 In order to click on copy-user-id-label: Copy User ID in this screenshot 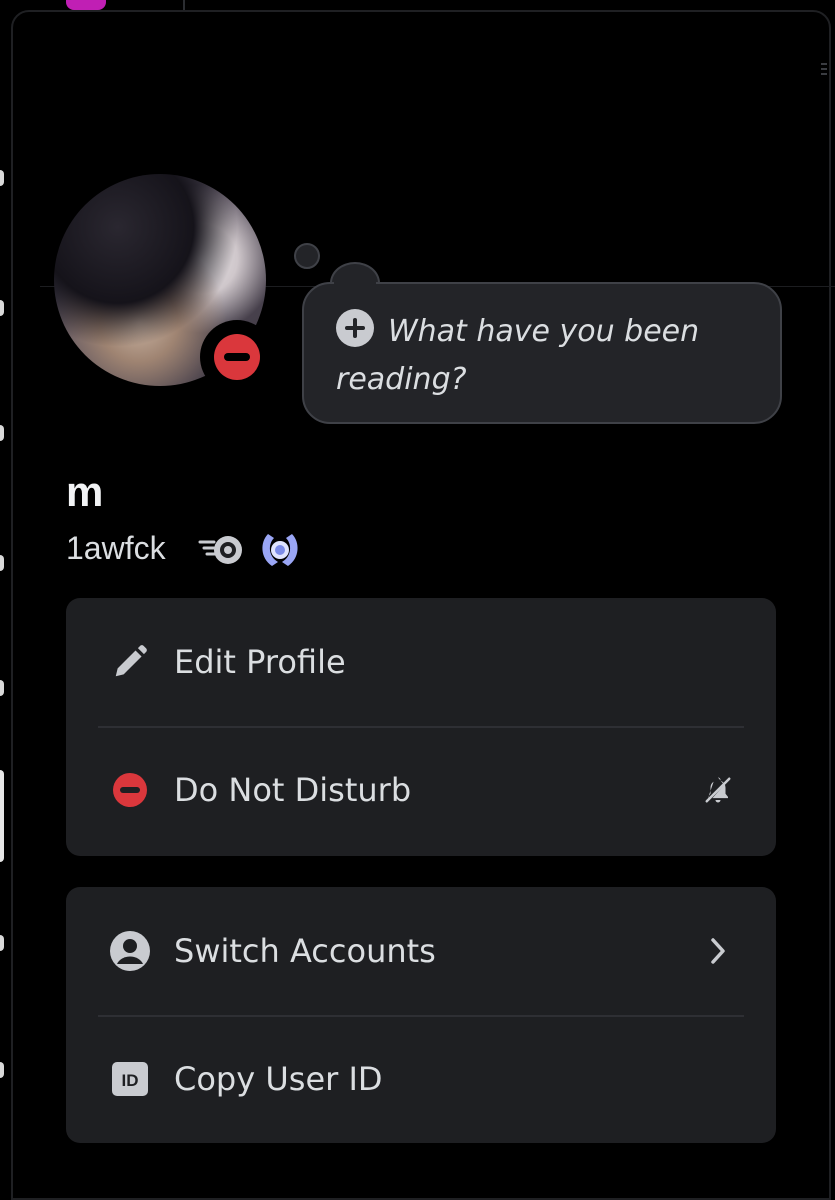, I will do `click(278, 1079)`.